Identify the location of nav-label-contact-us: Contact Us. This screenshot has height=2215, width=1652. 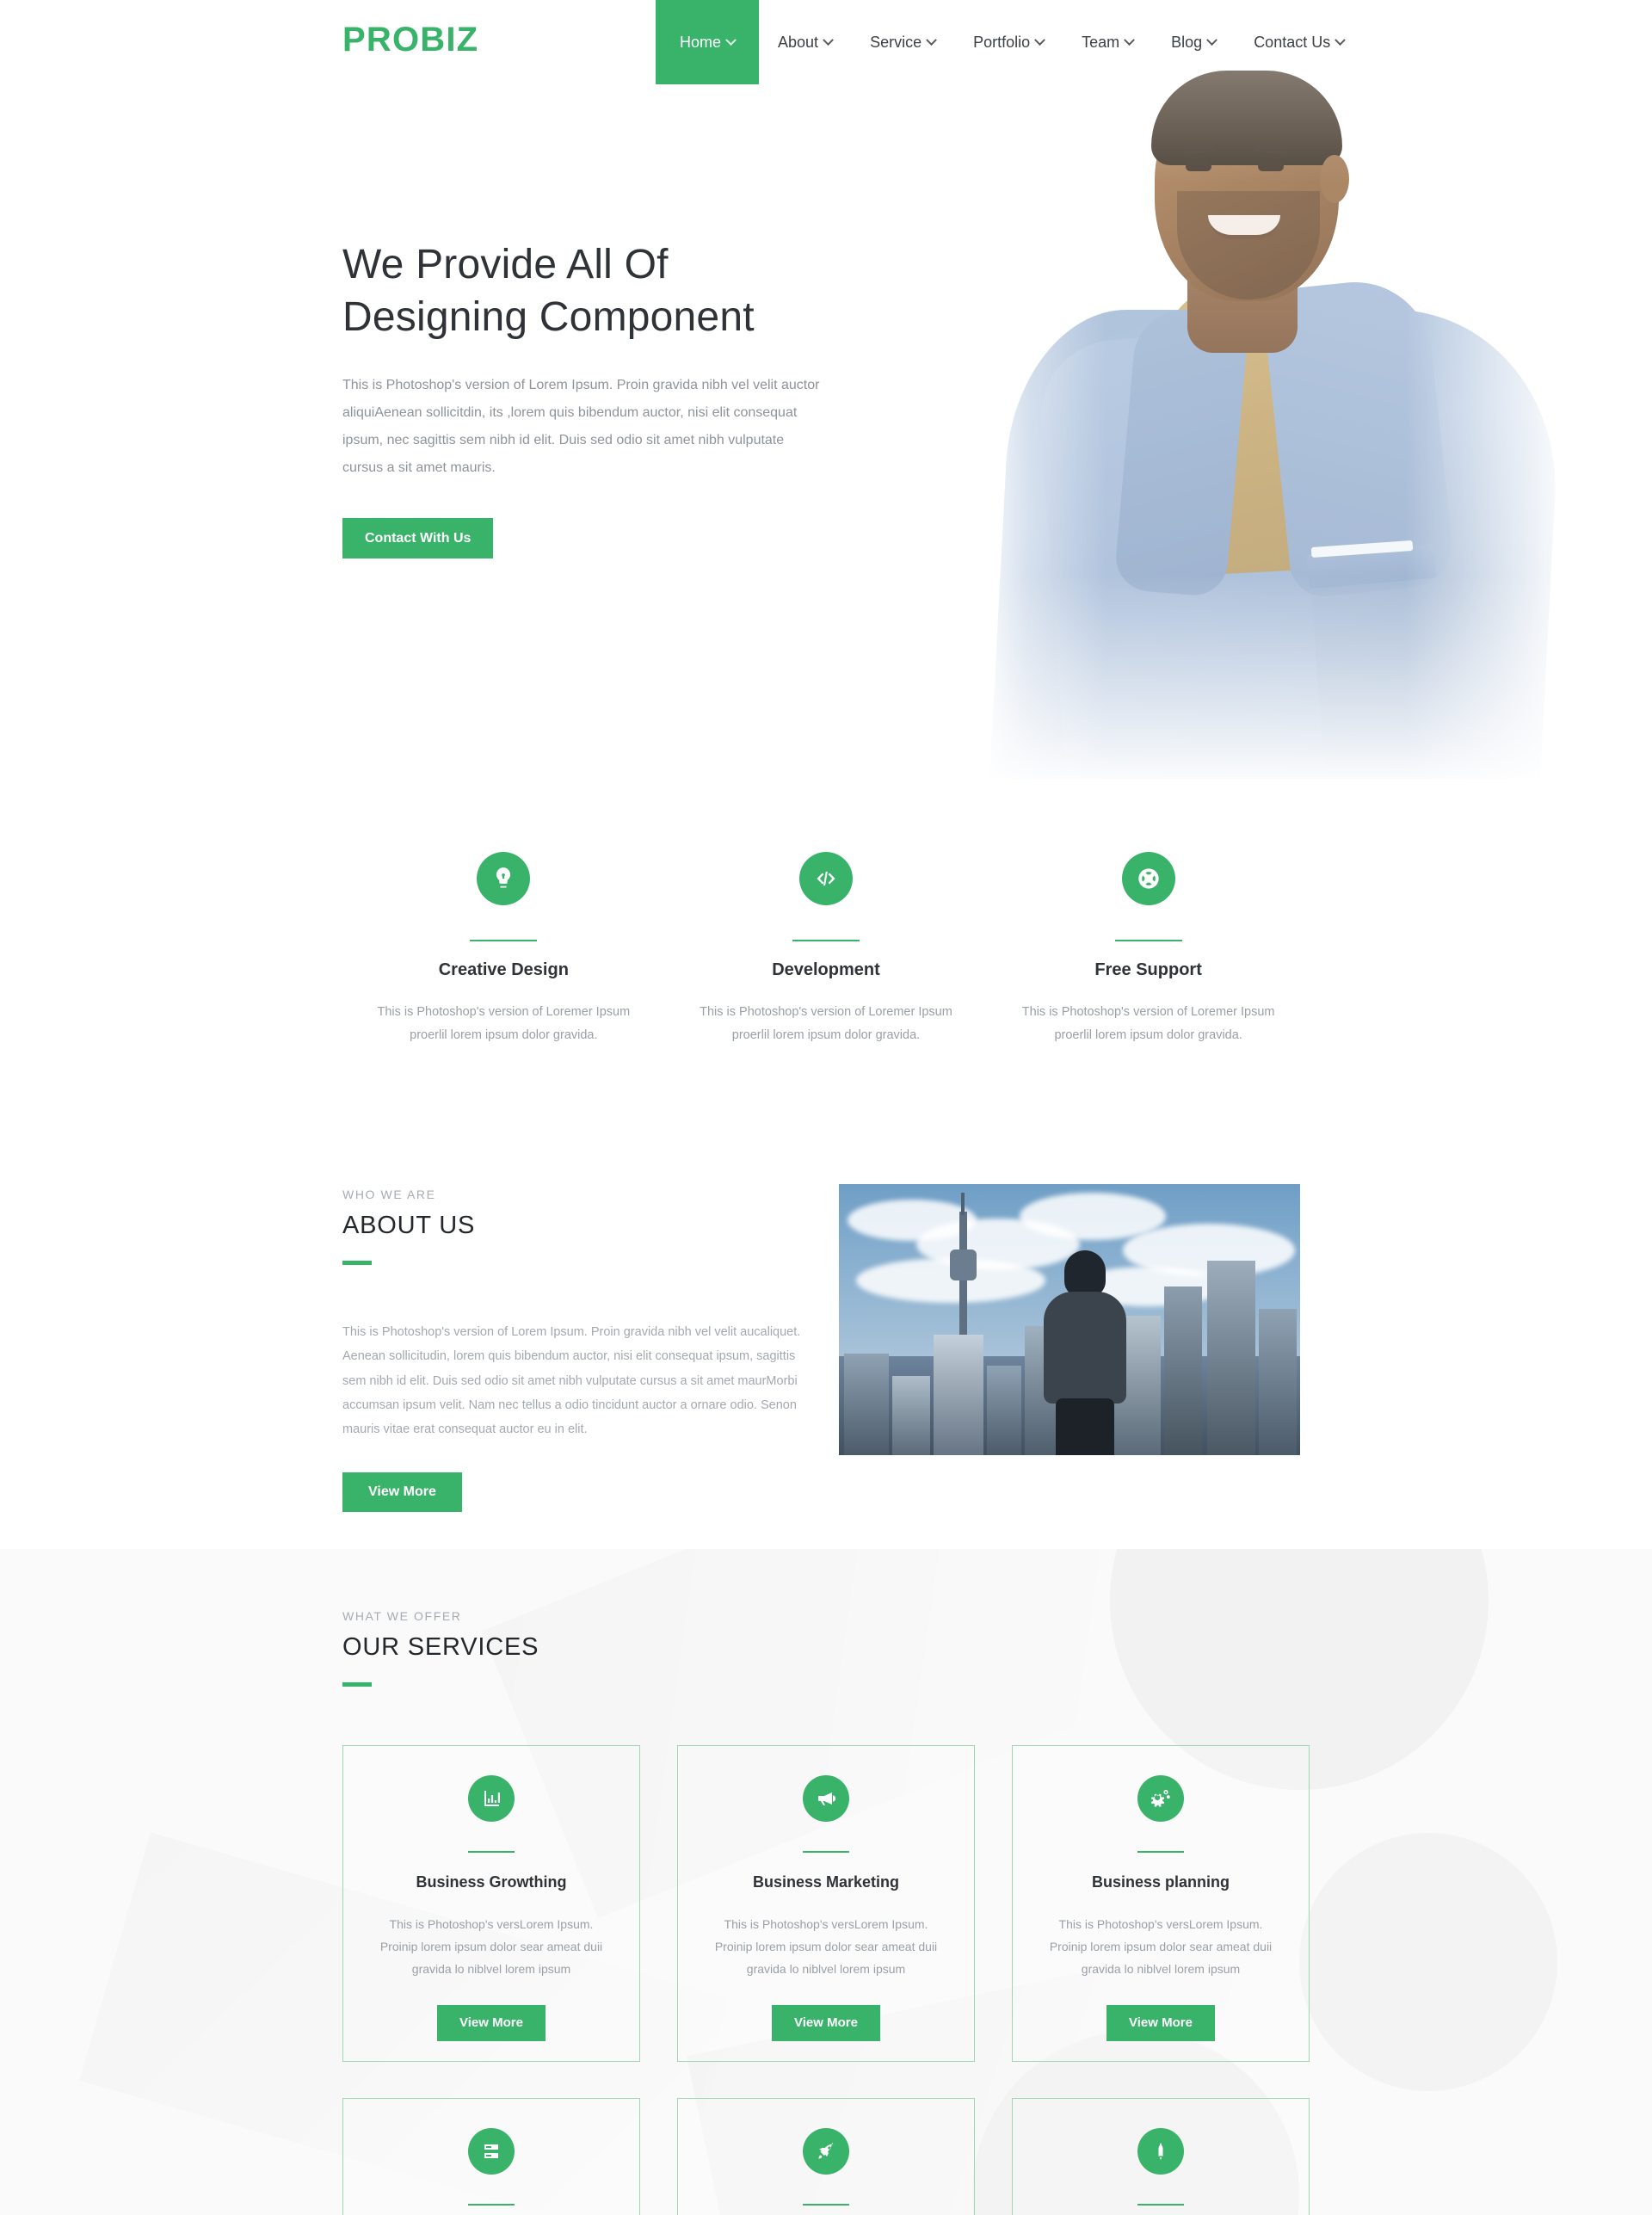
(1292, 42).